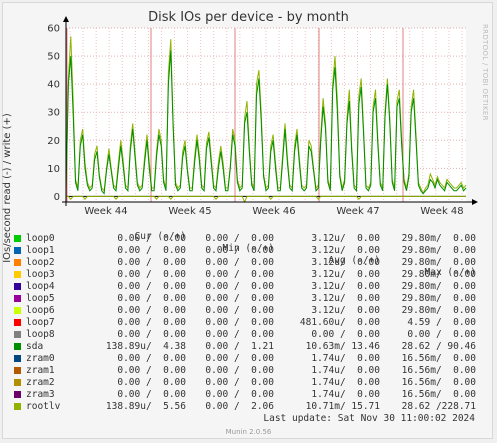 This screenshot has height=443, width=497. Describe the element at coordinates (239, 346) in the screenshot. I see `legend-min: 0.00 / 1.21` at that location.